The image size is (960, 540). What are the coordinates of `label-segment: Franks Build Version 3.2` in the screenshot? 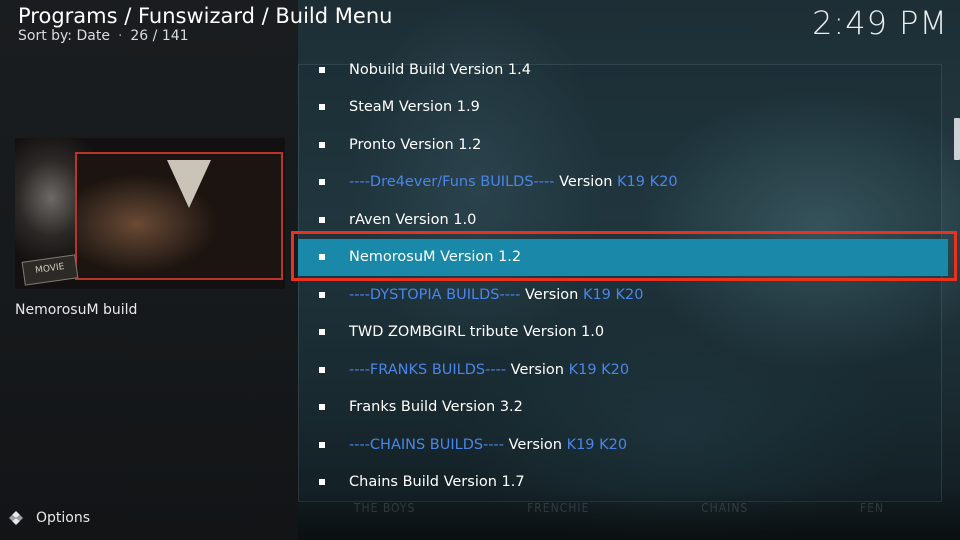 It's located at (436, 407).